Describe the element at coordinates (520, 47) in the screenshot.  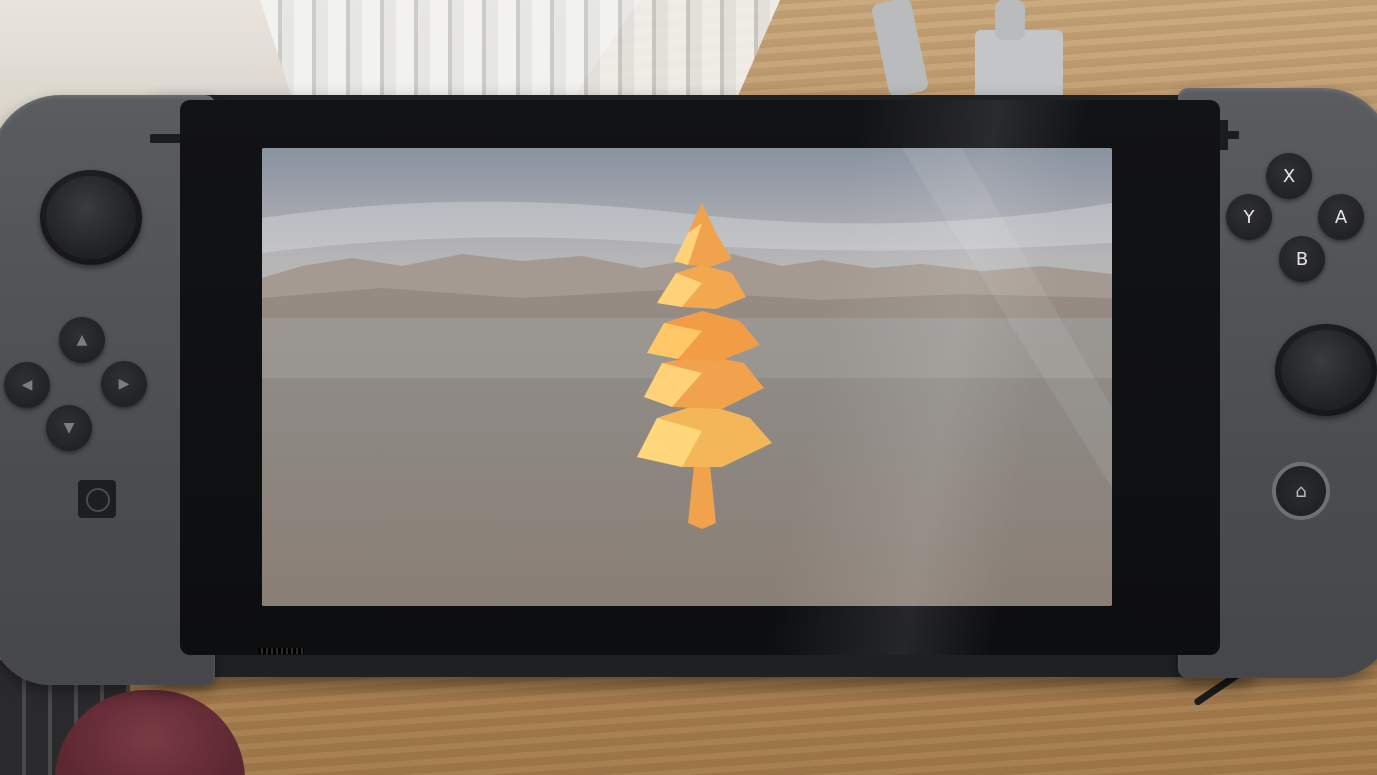
I see `radiator` at that location.